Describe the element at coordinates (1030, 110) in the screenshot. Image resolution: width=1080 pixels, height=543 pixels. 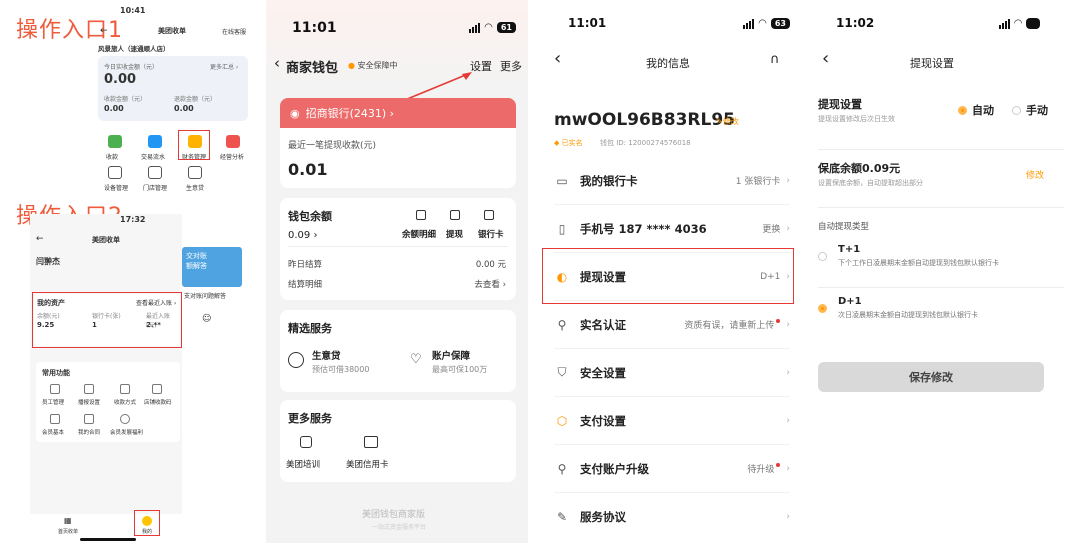
I see `radio-manual: 手动` at that location.